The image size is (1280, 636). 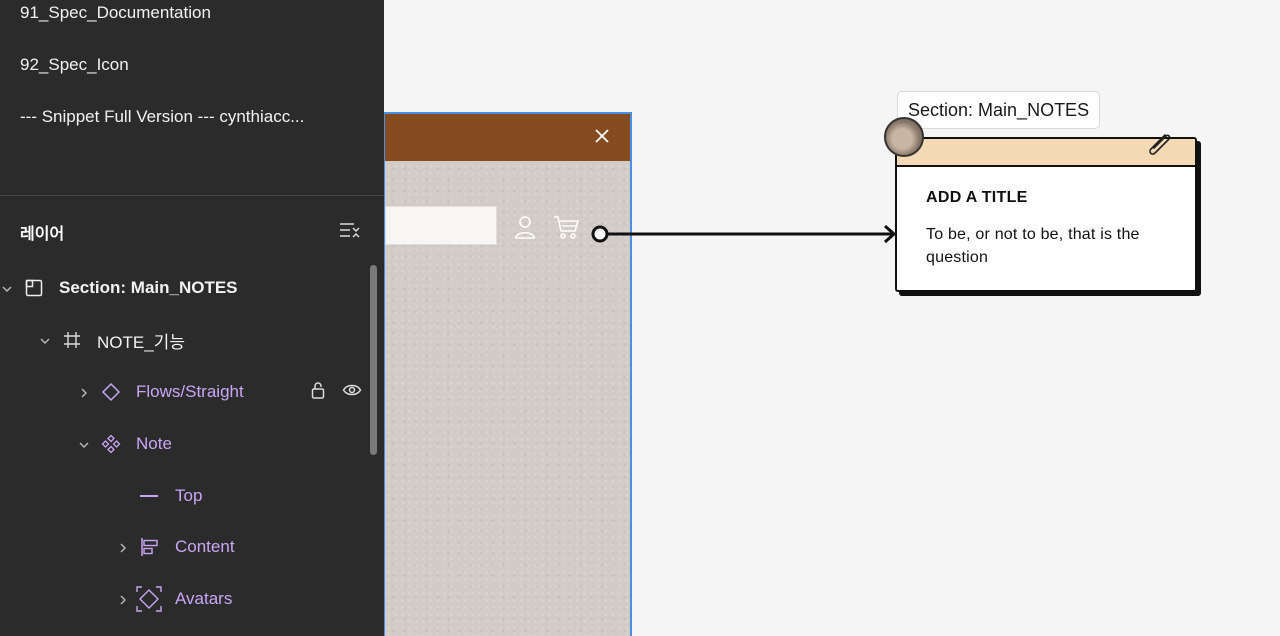 I want to click on layer-label: Note, so click(x=154, y=443).